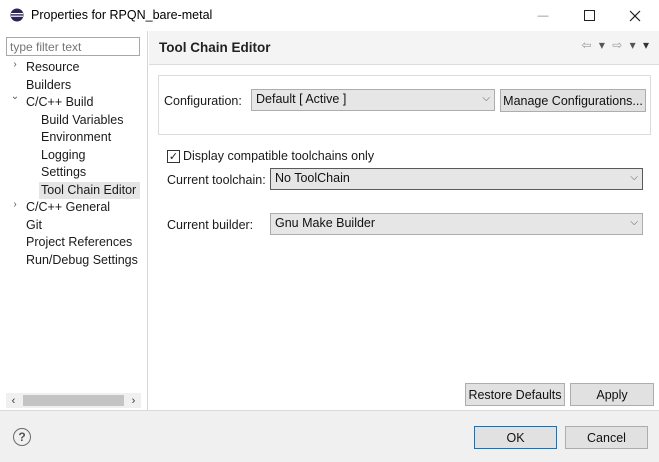 This screenshot has width=659, height=462. I want to click on tree-item-logging: Logging, so click(63, 155).